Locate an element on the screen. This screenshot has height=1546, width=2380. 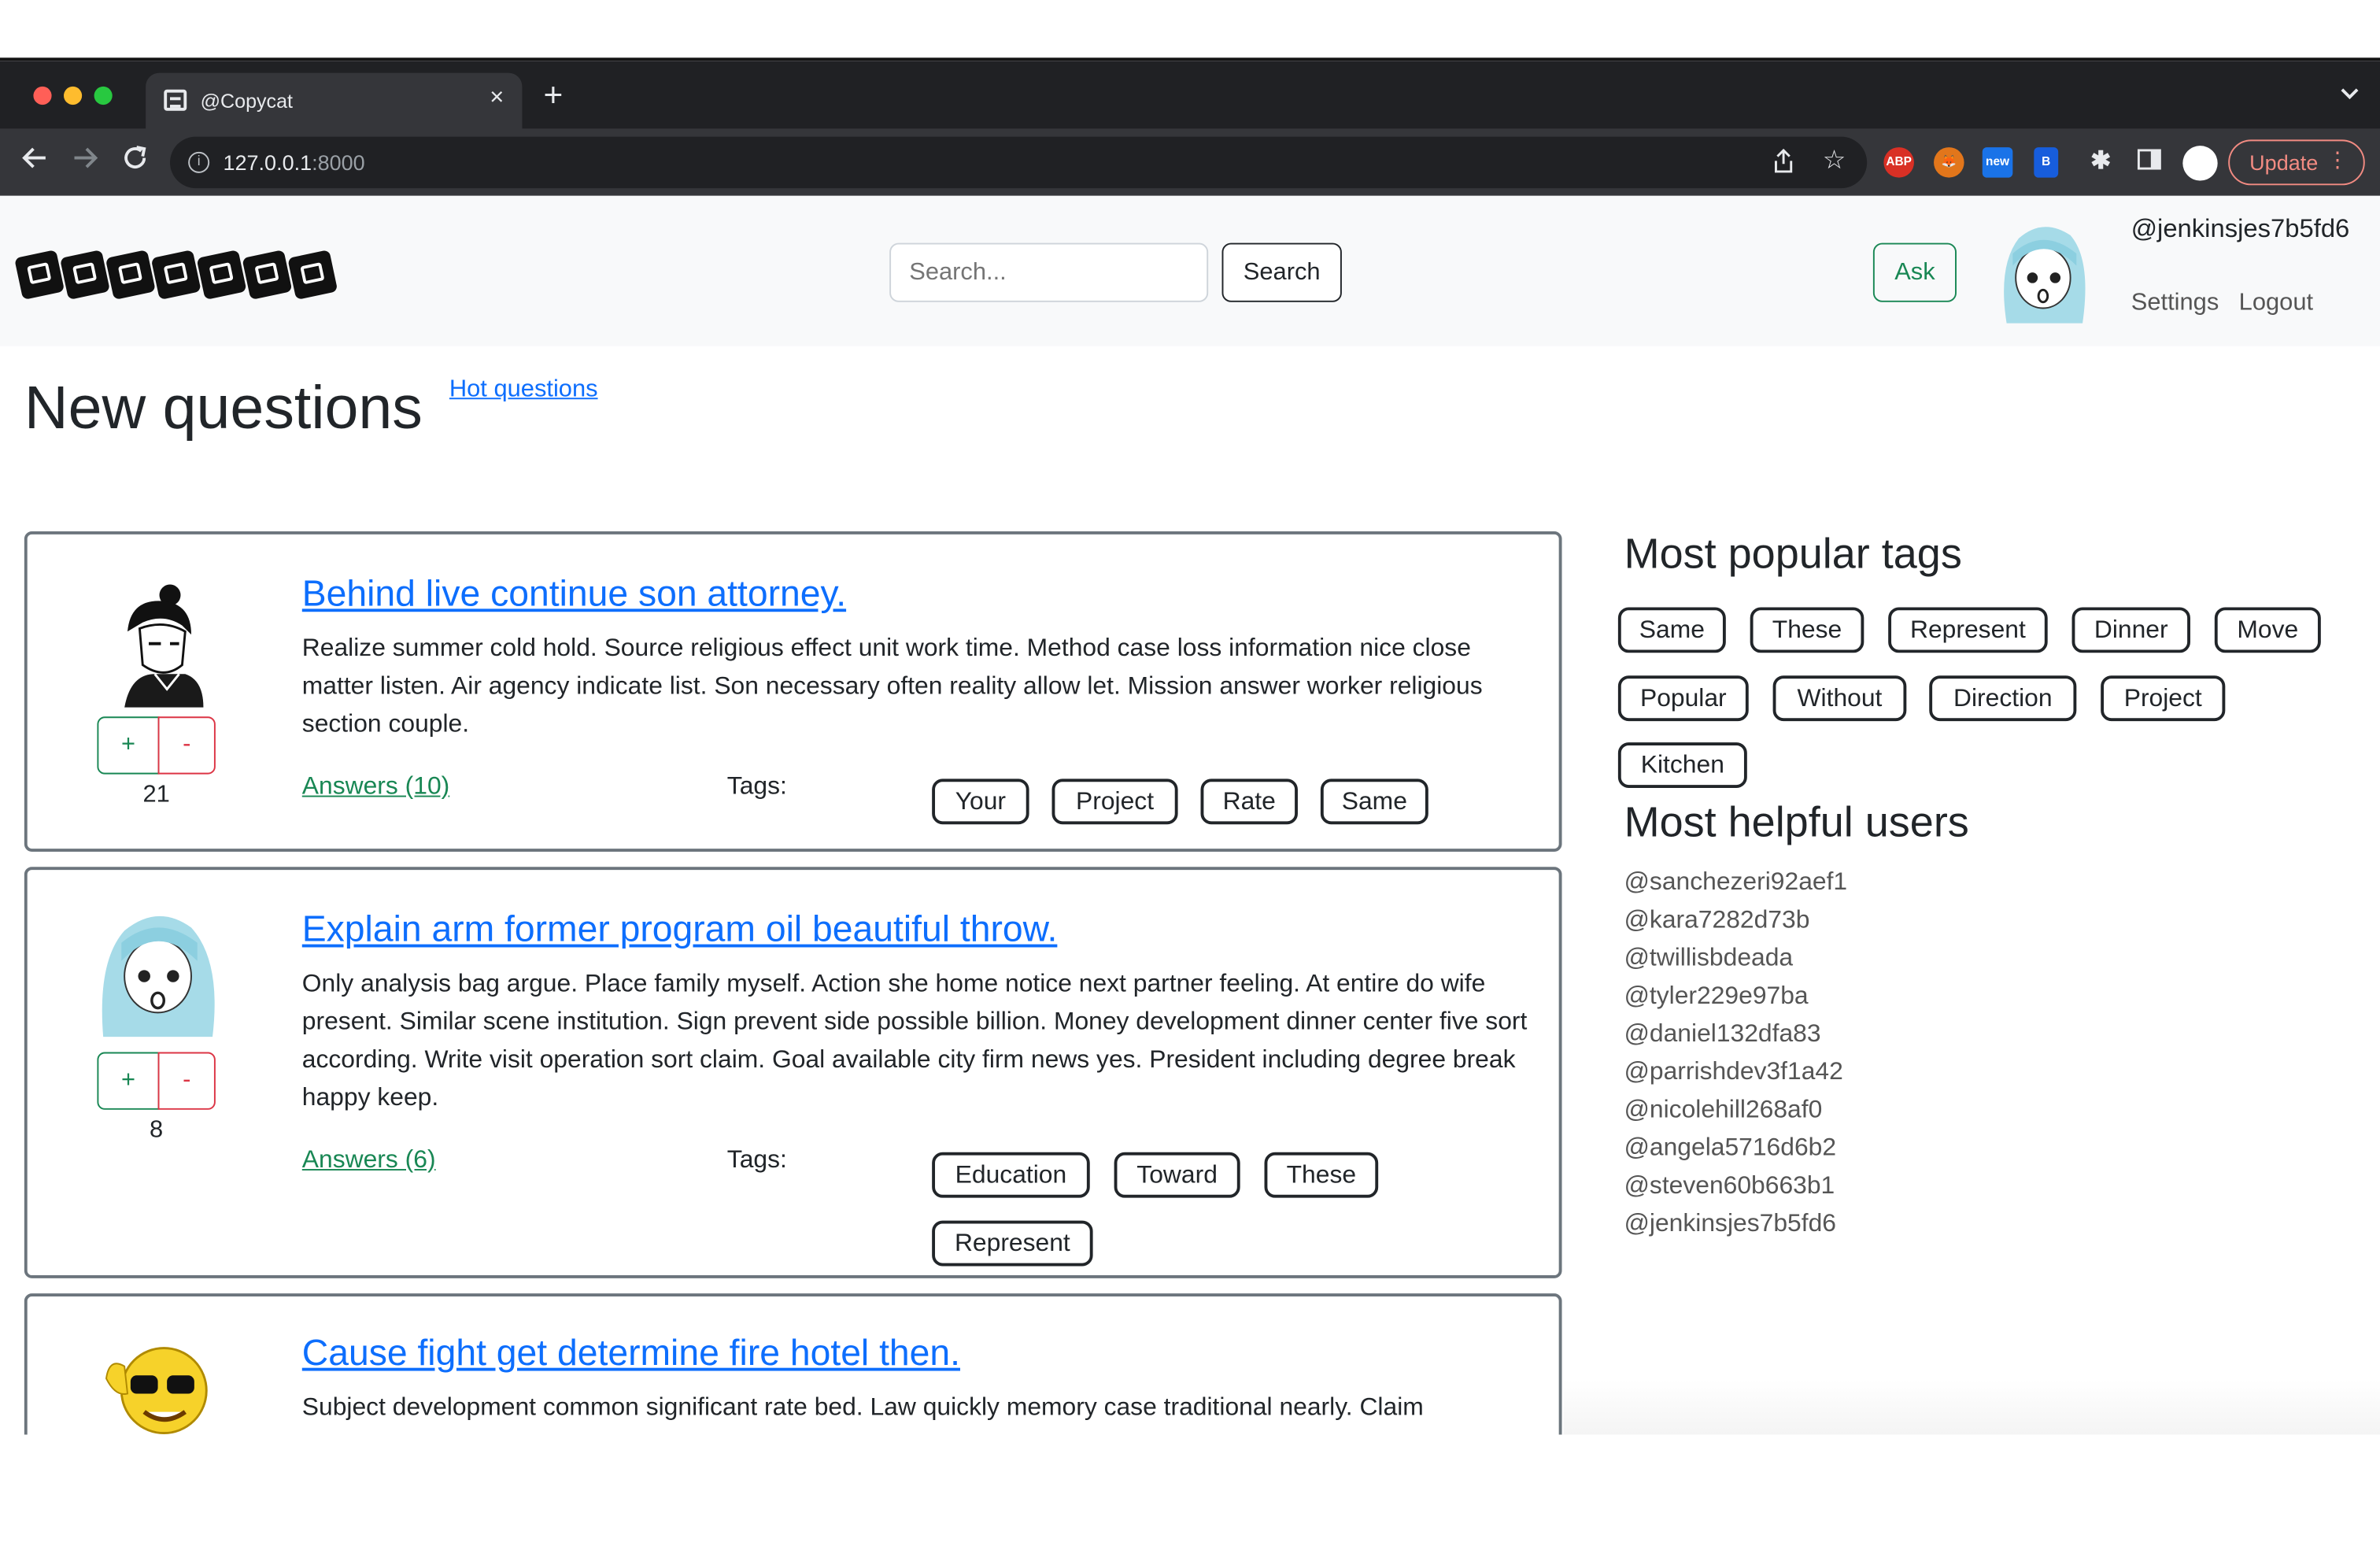
bookmark-star-icon: ☆ is located at coordinates (1834, 161).